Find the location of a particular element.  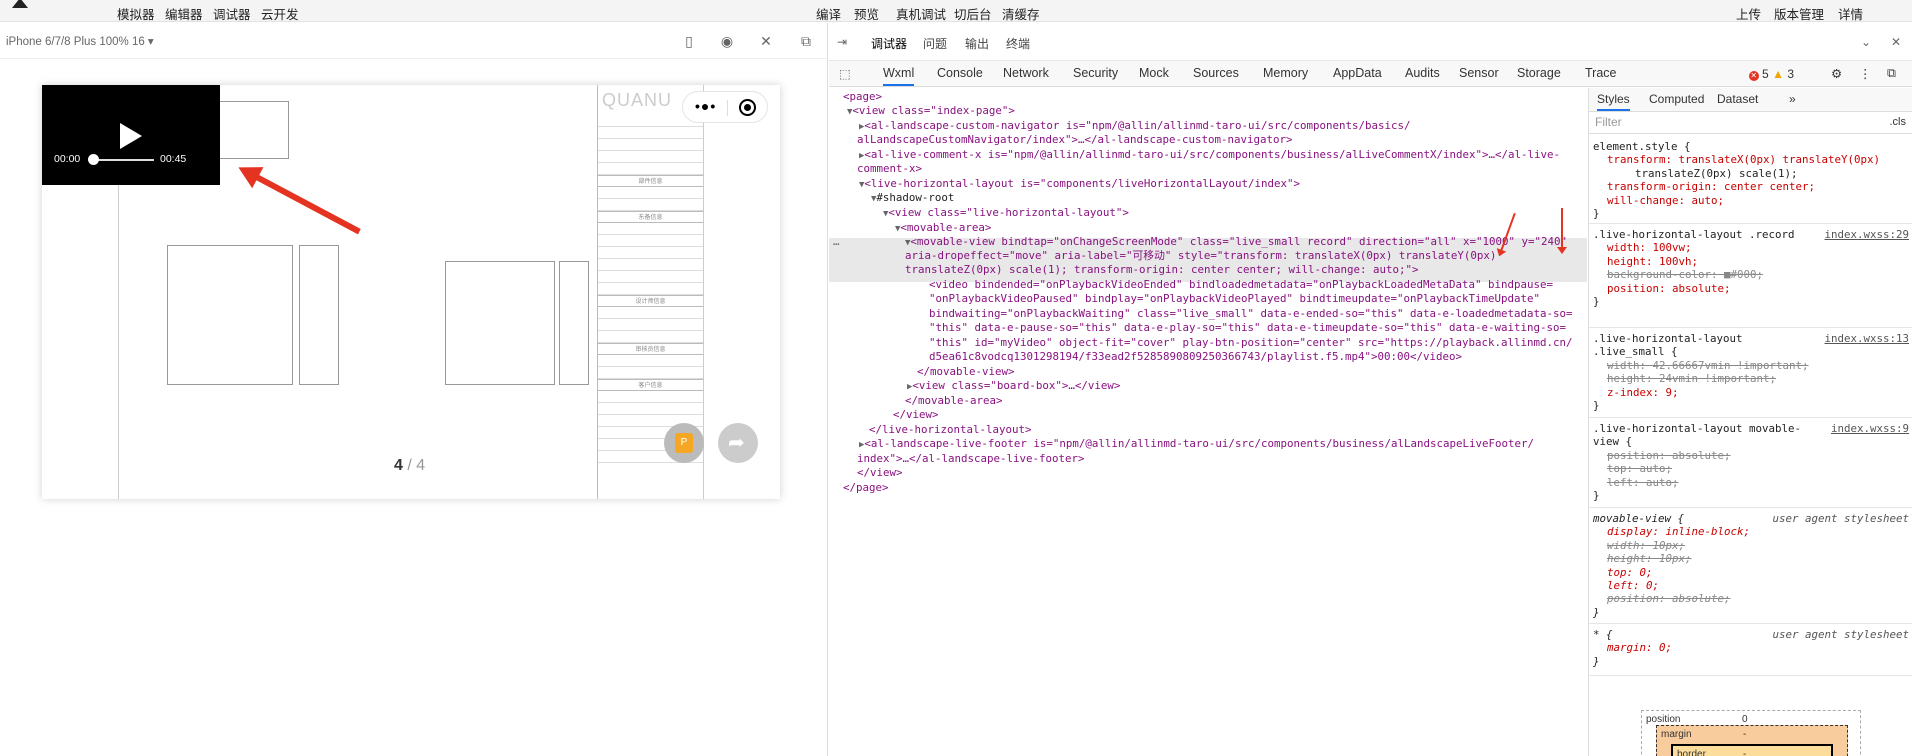

video-progress-handle is located at coordinates (93, 159).